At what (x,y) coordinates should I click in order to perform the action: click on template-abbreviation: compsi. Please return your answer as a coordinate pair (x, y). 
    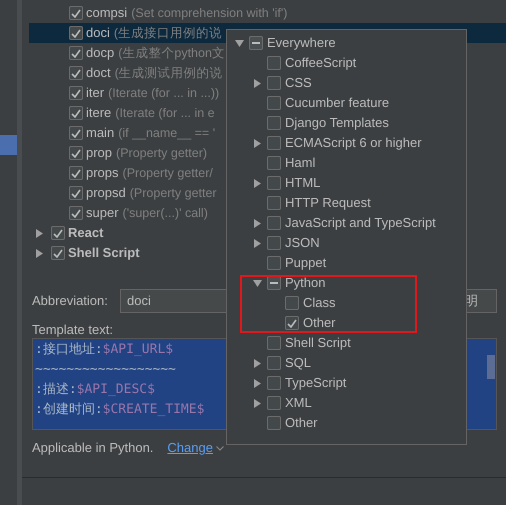
    Looking at the image, I should click on (107, 13).